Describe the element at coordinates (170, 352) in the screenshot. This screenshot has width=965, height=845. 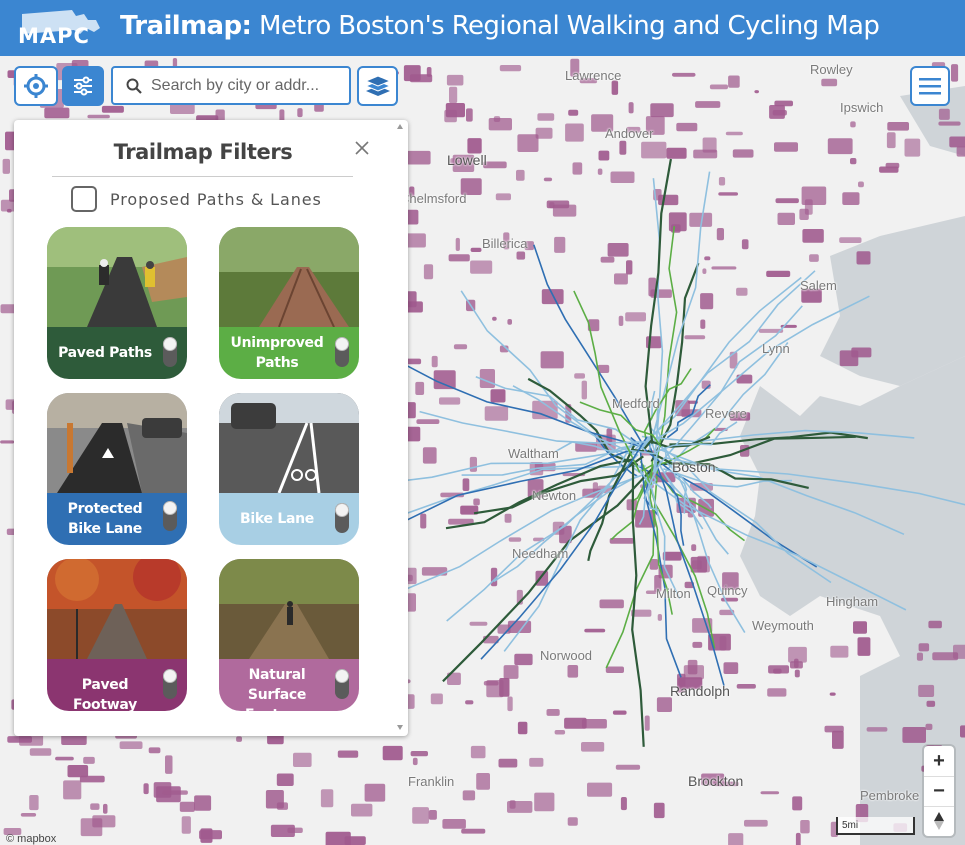
I see `paved-paths-switch` at that location.